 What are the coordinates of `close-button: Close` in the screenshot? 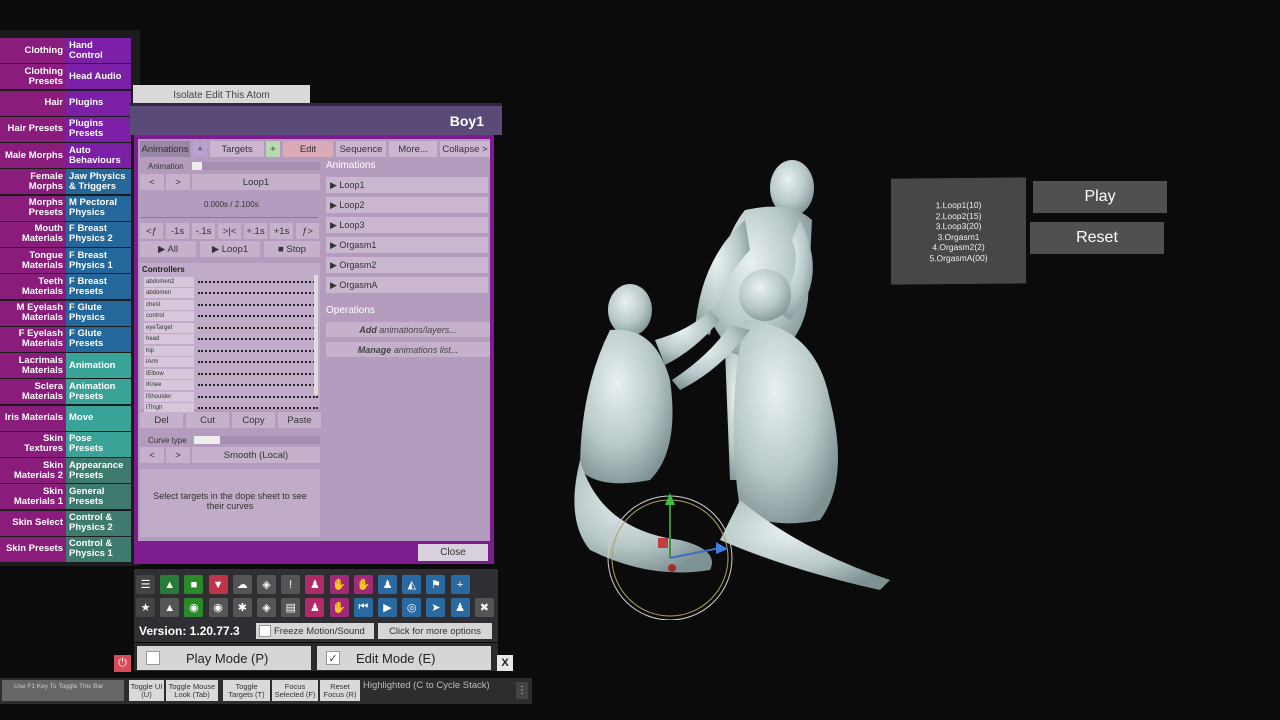 It's located at (453, 552).